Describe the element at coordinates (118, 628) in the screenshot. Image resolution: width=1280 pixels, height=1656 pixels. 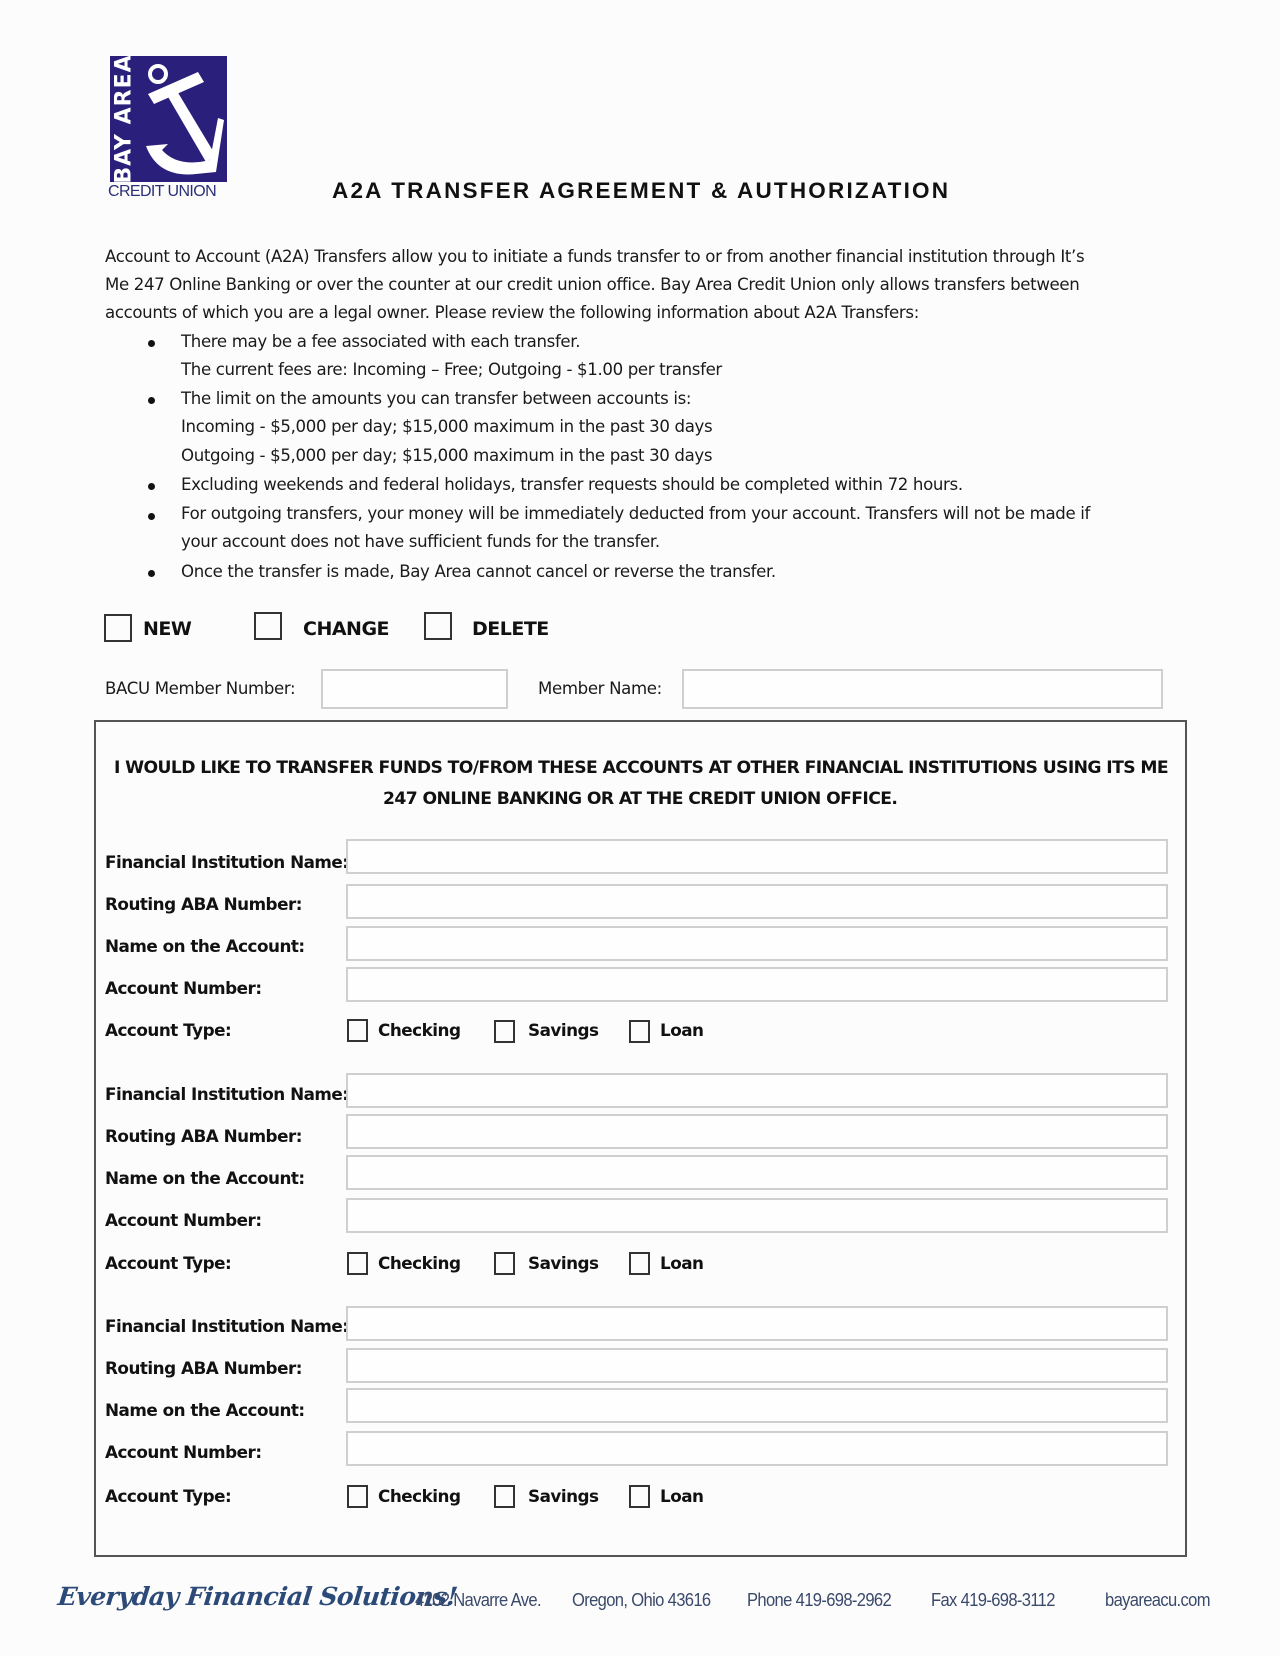
I see `new-checkbox` at that location.